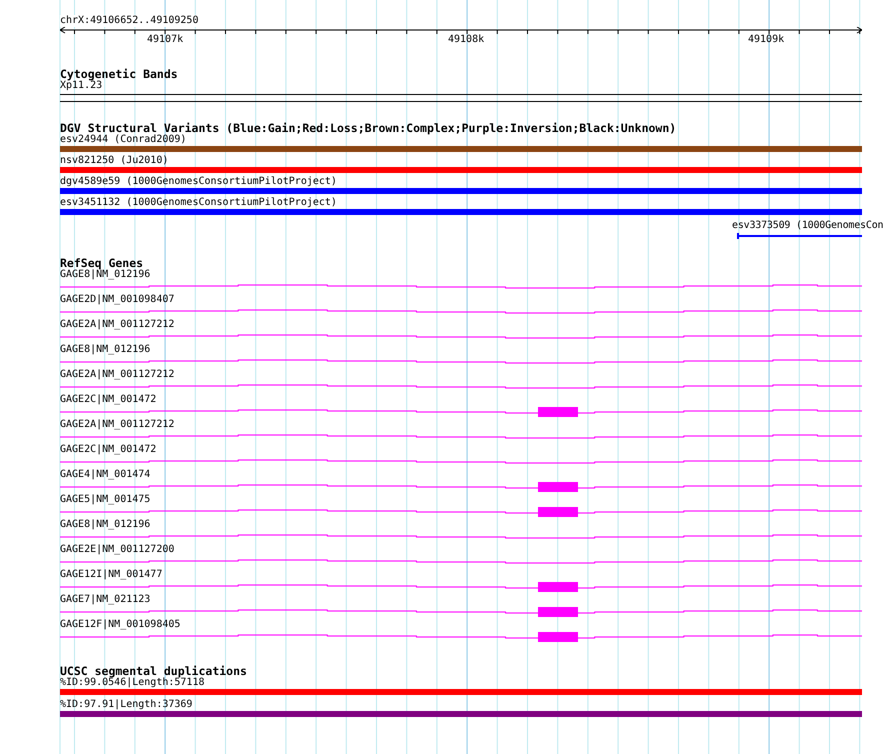 The width and height of the screenshot is (890, 754). What do you see at coordinates (368, 128) in the screenshot?
I see `track-title: DGV Structural Variants (Blue:Gain;Red:Loss;Brown:Complex;Purple:Inversion;Black:Unknown)` at bounding box center [368, 128].